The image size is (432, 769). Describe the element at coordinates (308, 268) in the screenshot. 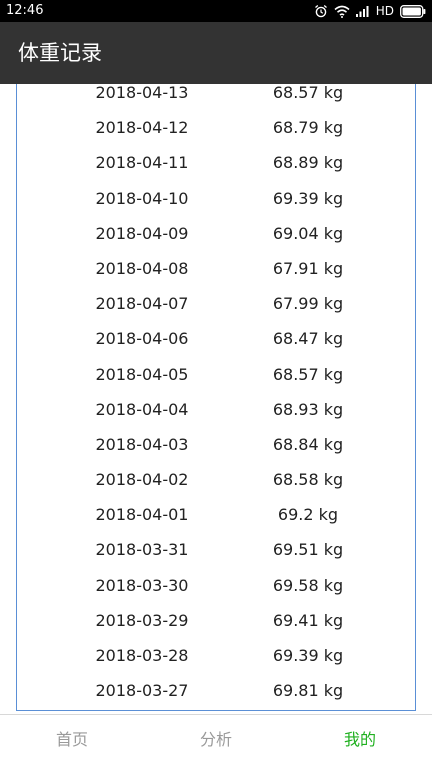

I see `record-weight: 67.91 kg` at that location.